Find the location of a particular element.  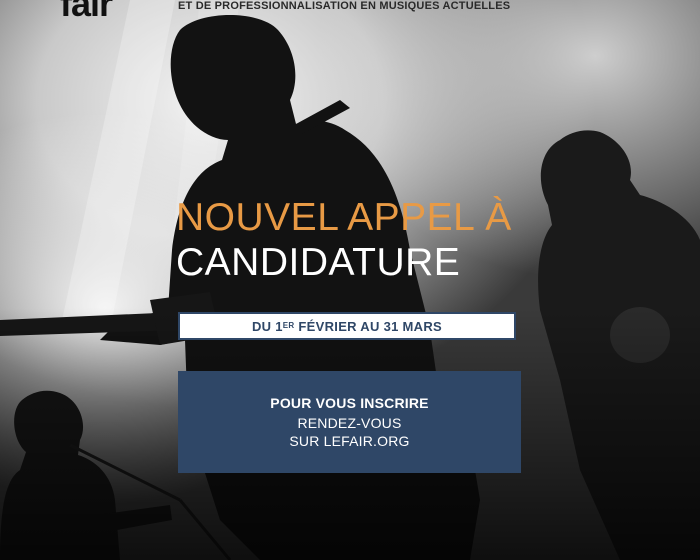

headline: NOUVEL APPEL À CANDIDATURE is located at coordinates (351, 240).